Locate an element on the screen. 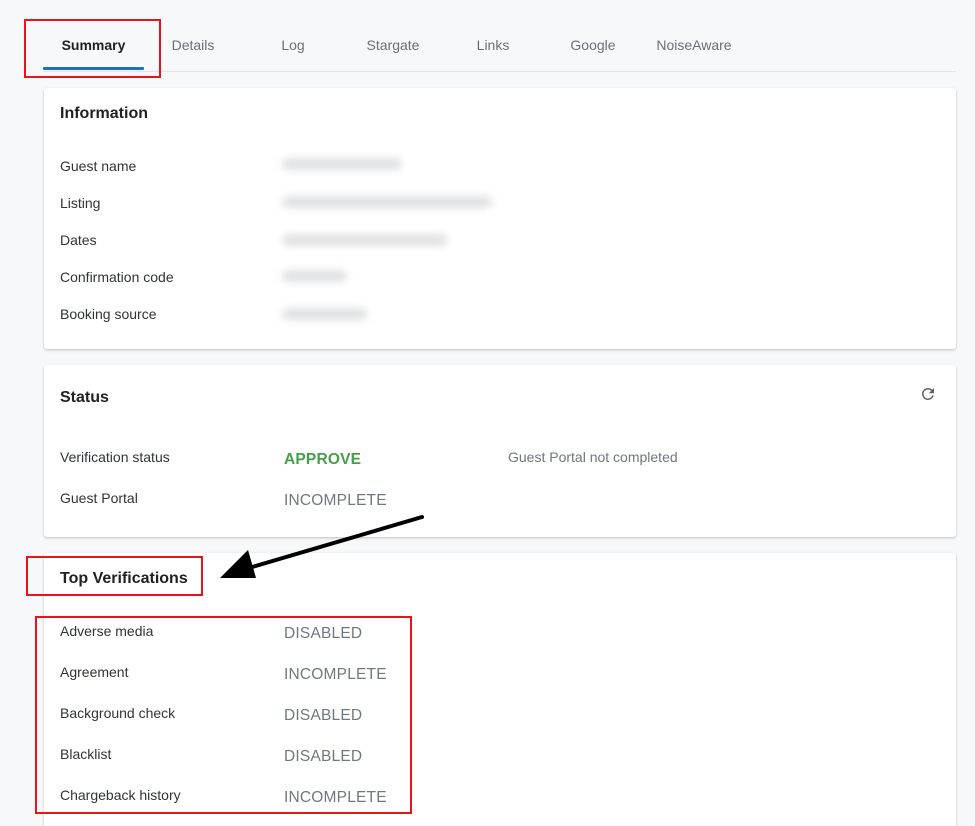 The image size is (975, 826). tab-google: Google is located at coordinates (593, 47).